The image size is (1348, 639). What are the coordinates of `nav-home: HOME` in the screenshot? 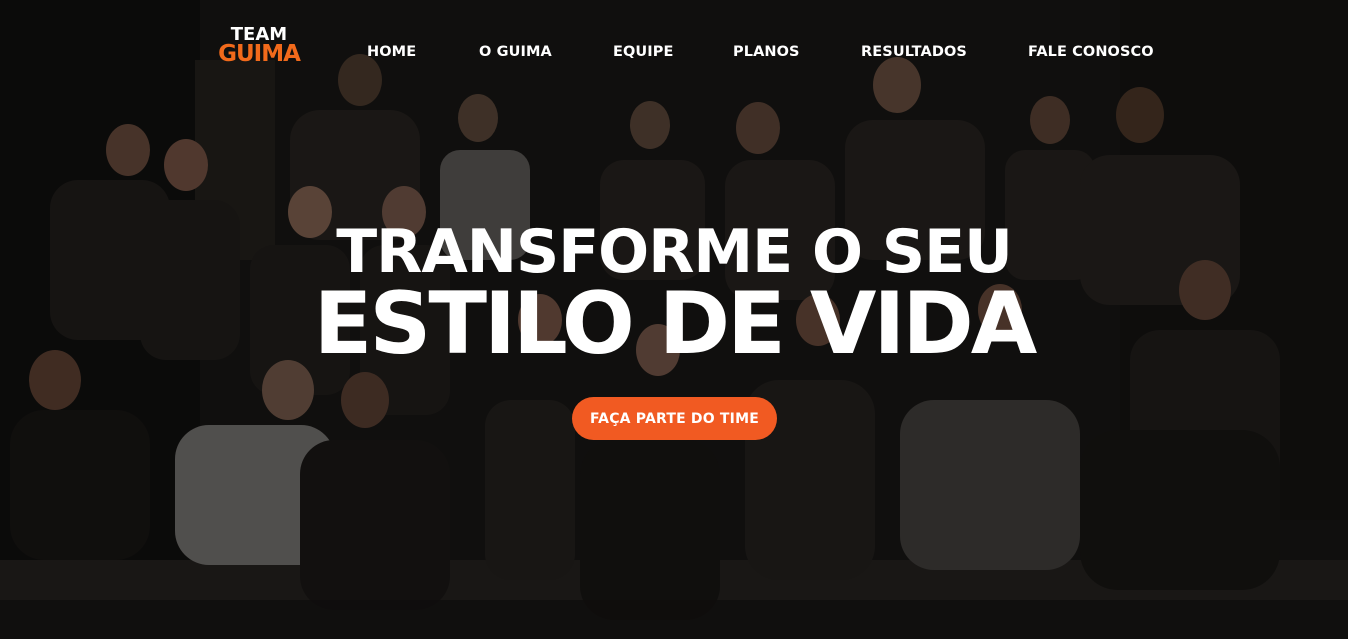 It's located at (391, 52).